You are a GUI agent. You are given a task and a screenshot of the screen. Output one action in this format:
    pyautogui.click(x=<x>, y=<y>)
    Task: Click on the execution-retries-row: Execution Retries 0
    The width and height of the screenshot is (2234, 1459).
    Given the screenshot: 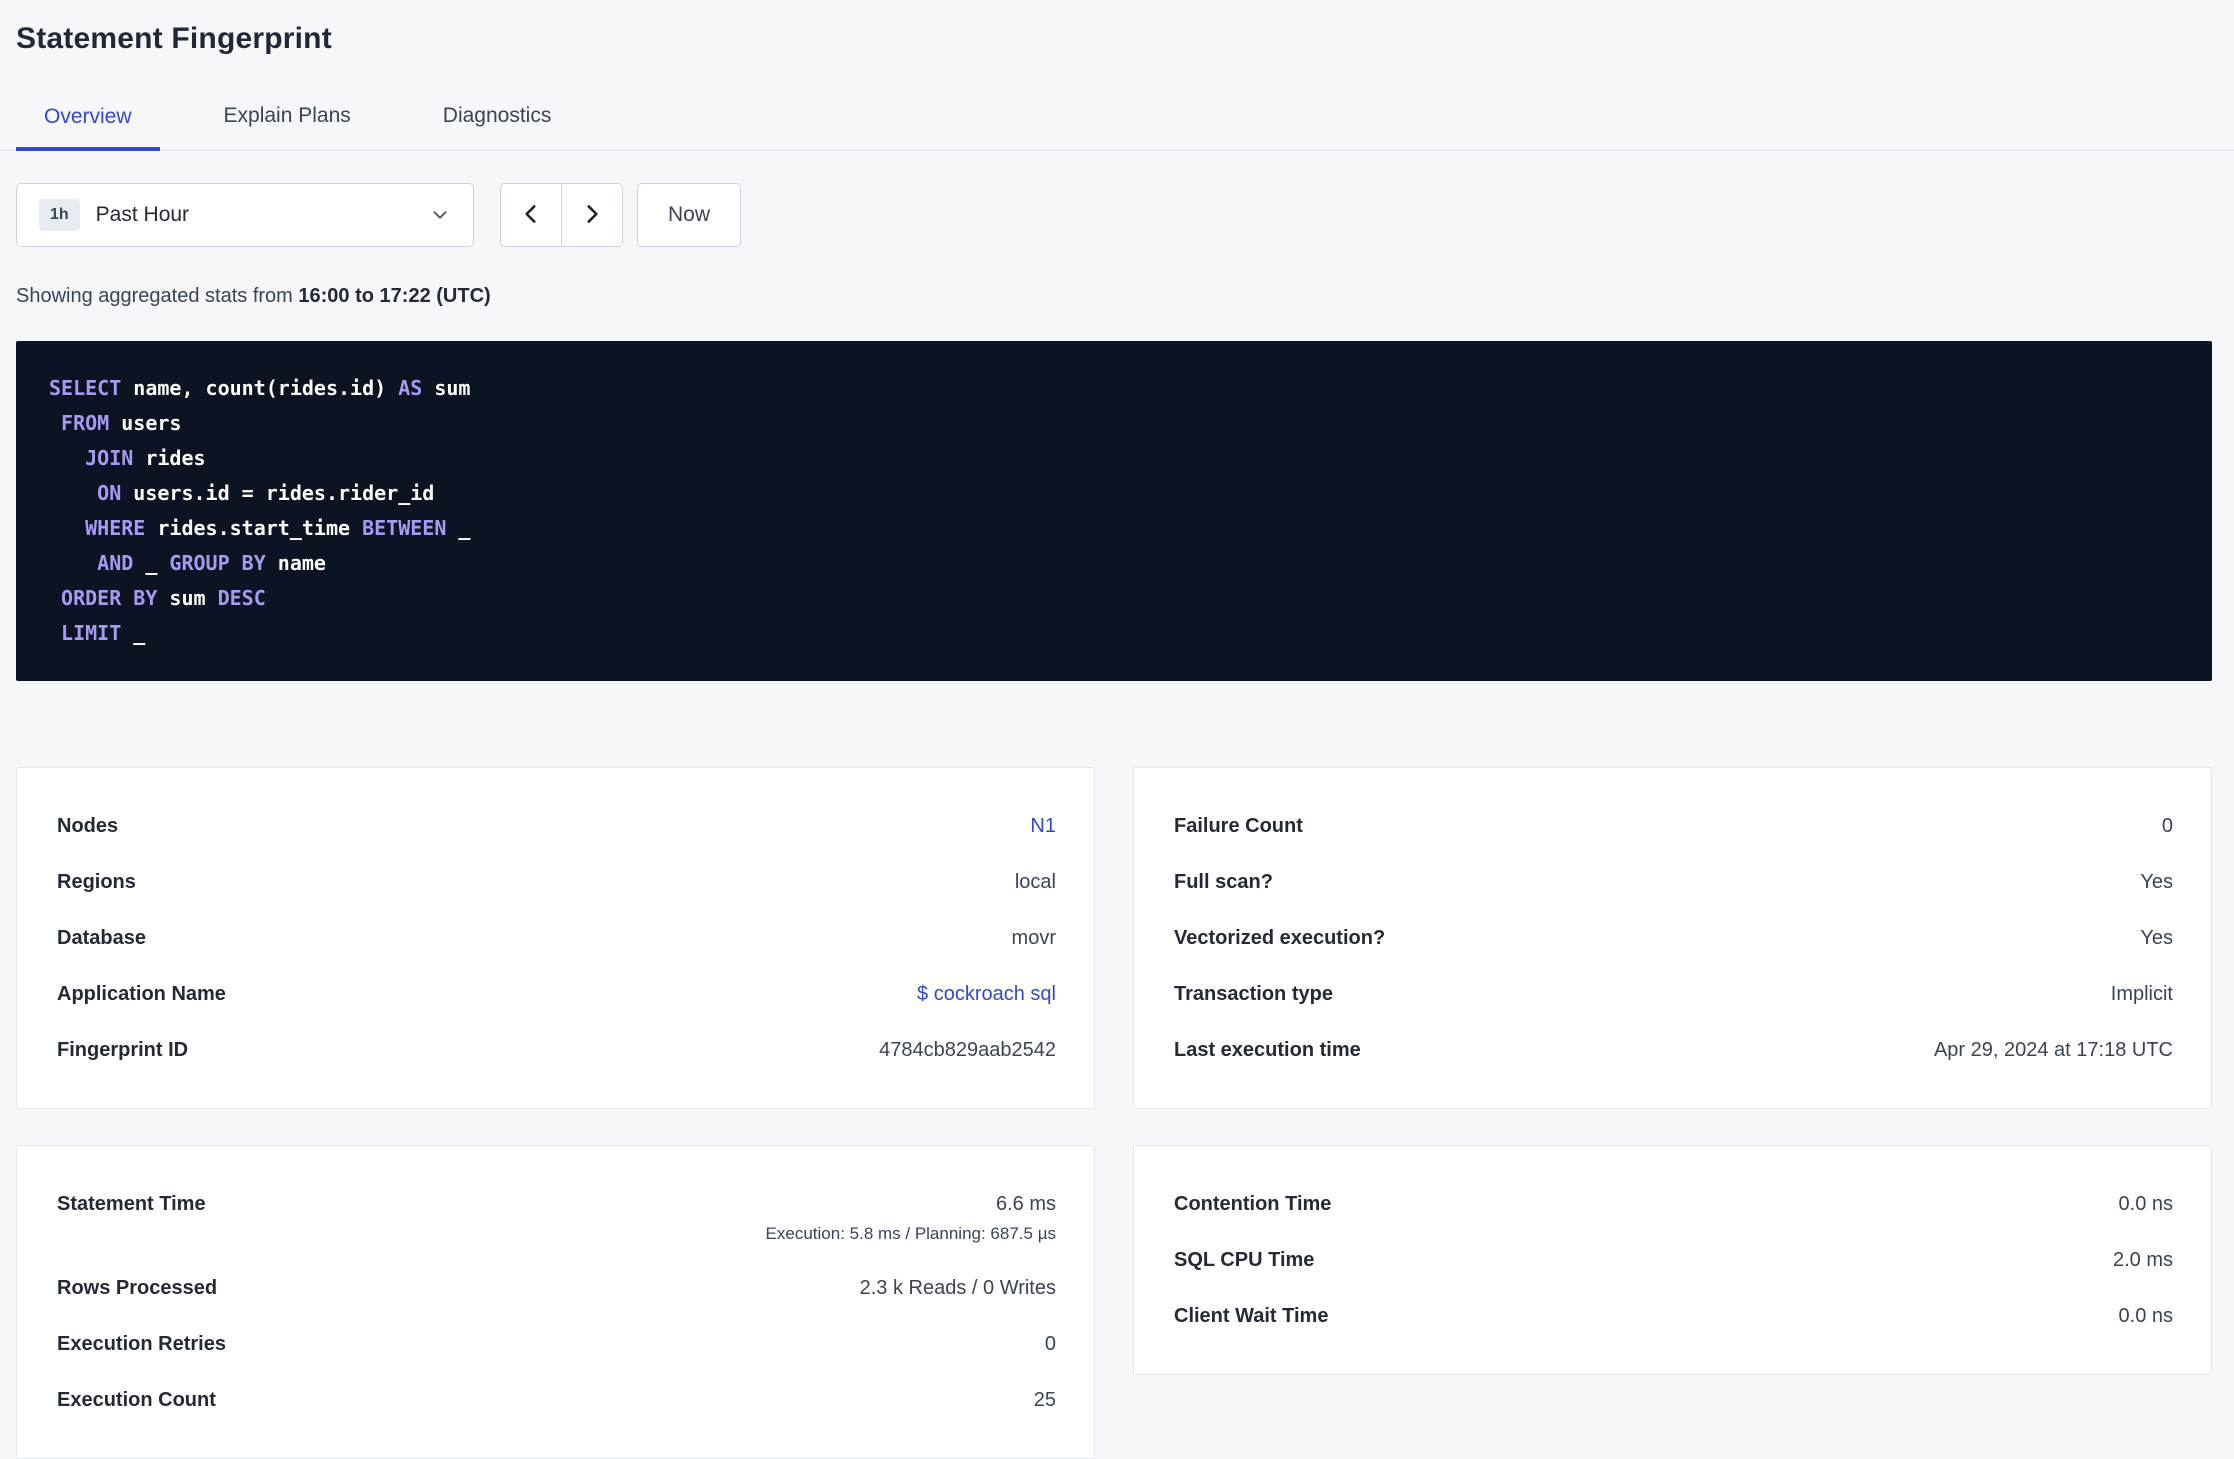 What is the action you would take?
    pyautogui.click(x=555, y=1344)
    